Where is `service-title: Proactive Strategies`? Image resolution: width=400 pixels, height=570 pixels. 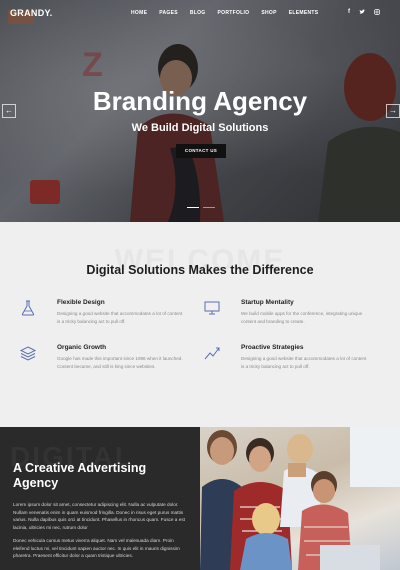 service-title: Proactive Strategies is located at coordinates (272, 347).